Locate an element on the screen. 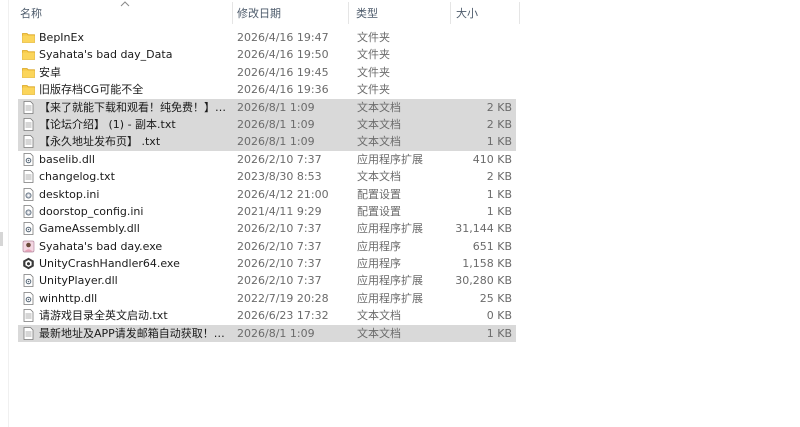  file-size: 0 KB is located at coordinates (499, 316).